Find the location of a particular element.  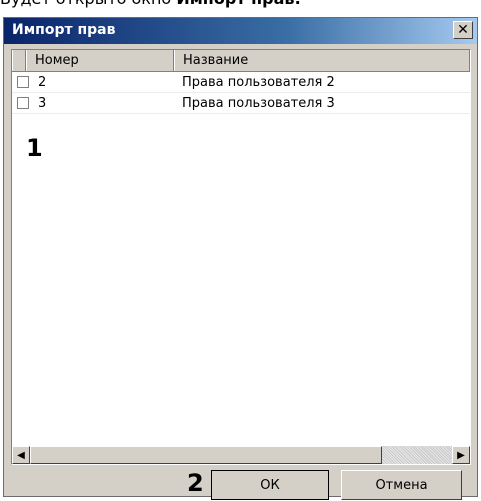

horizontal-scrollbar: ◀ ▶ is located at coordinates (241, 455).